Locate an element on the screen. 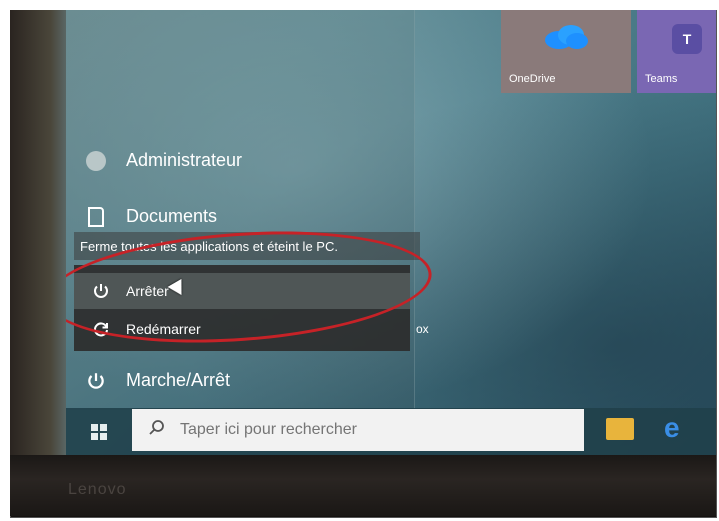  start-menu-documents: Documents is located at coordinates (151, 216).